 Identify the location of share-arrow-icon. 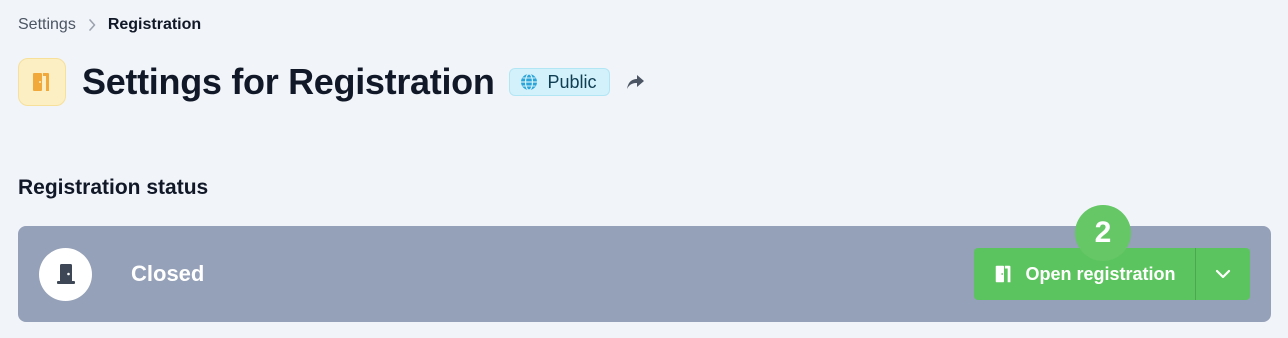
(636, 82).